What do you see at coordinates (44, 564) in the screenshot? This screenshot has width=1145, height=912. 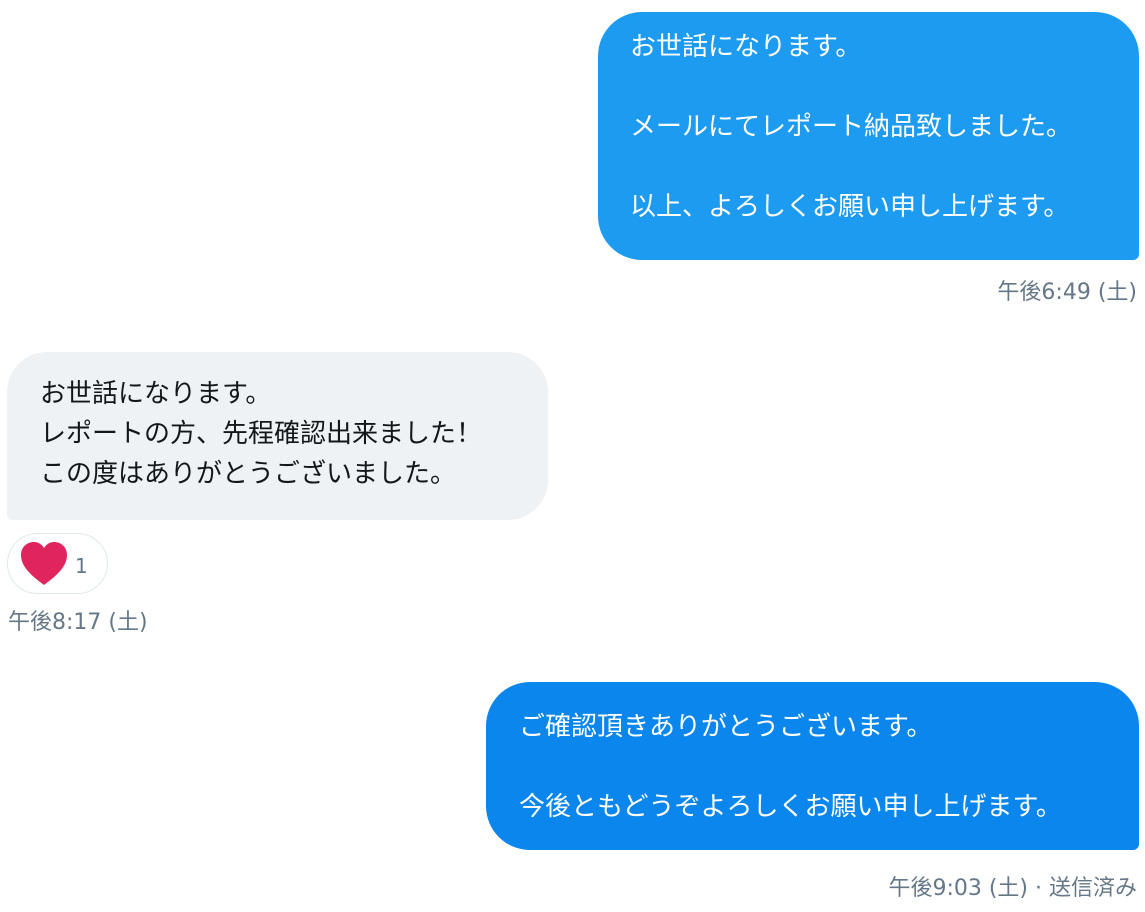 I see `heart-icon` at bounding box center [44, 564].